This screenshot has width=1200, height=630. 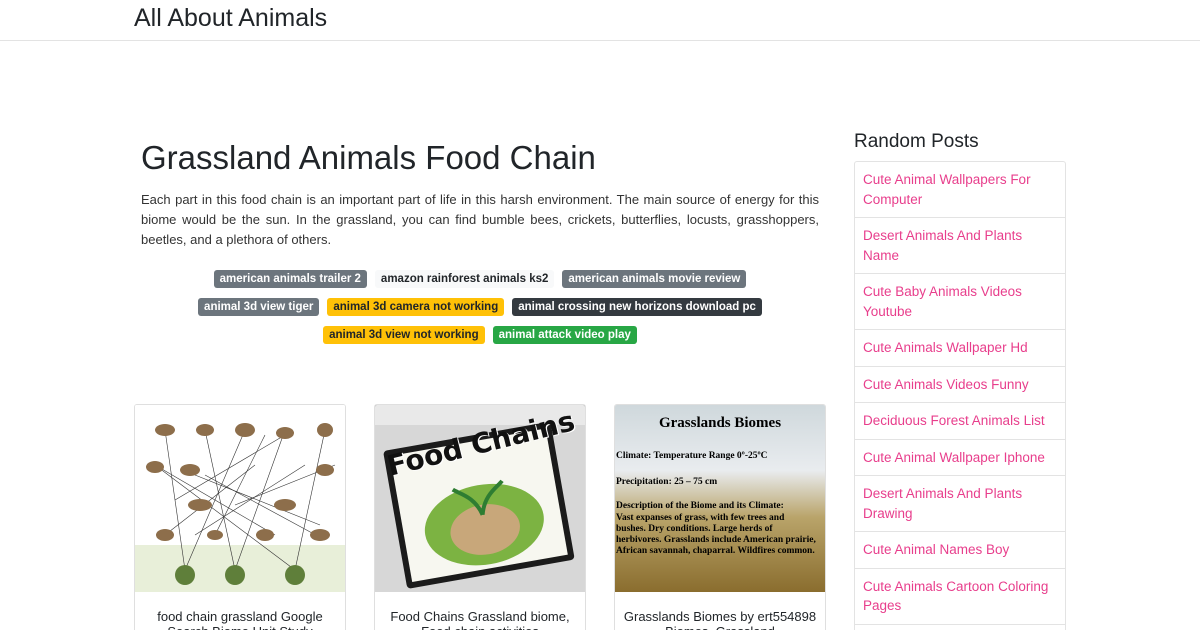 What do you see at coordinates (960, 550) in the screenshot?
I see `random-post-link: Cute Animal Names Boy` at bounding box center [960, 550].